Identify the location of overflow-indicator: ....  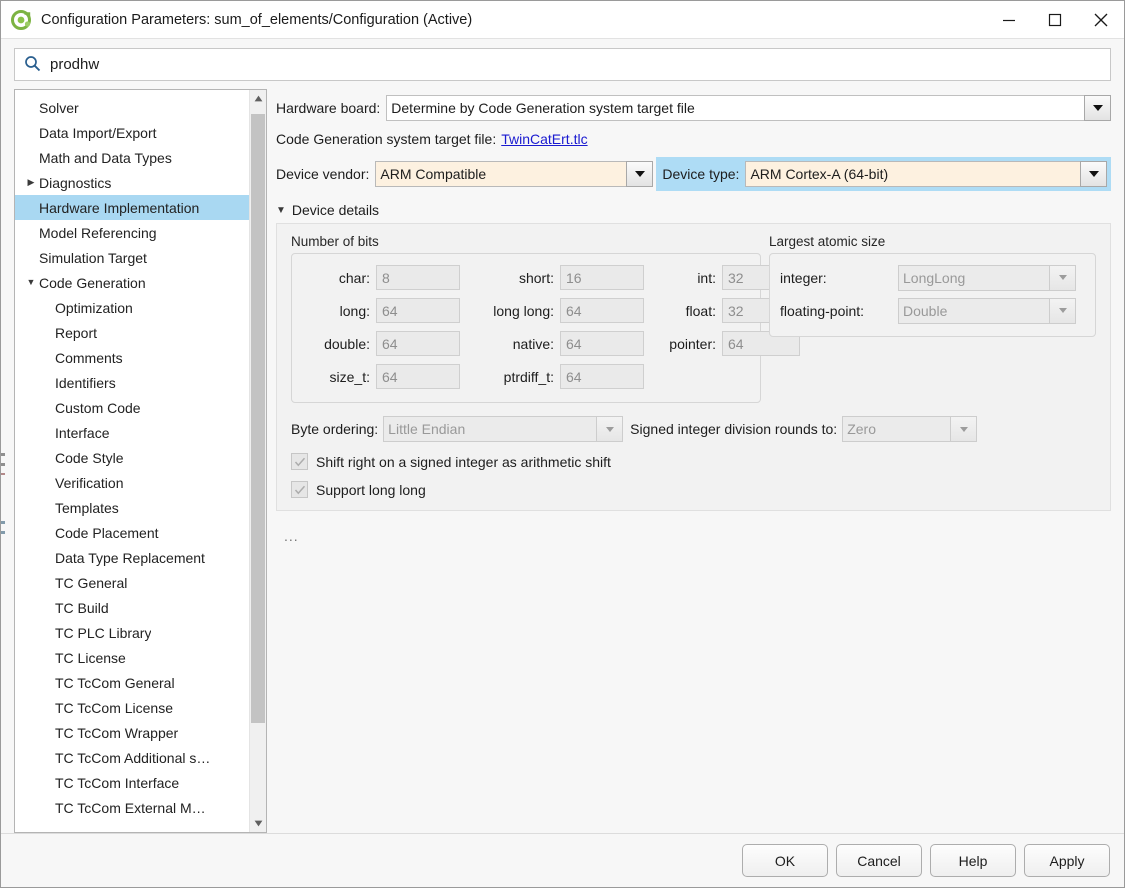
(697, 536).